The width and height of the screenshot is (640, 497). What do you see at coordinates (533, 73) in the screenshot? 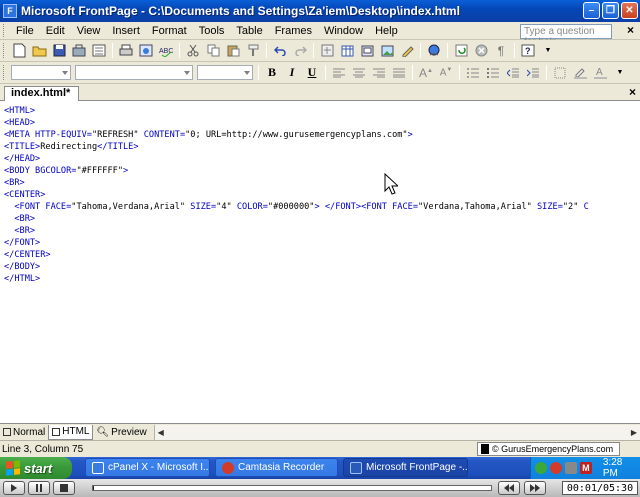
I see `increase-indent-icon` at bounding box center [533, 73].